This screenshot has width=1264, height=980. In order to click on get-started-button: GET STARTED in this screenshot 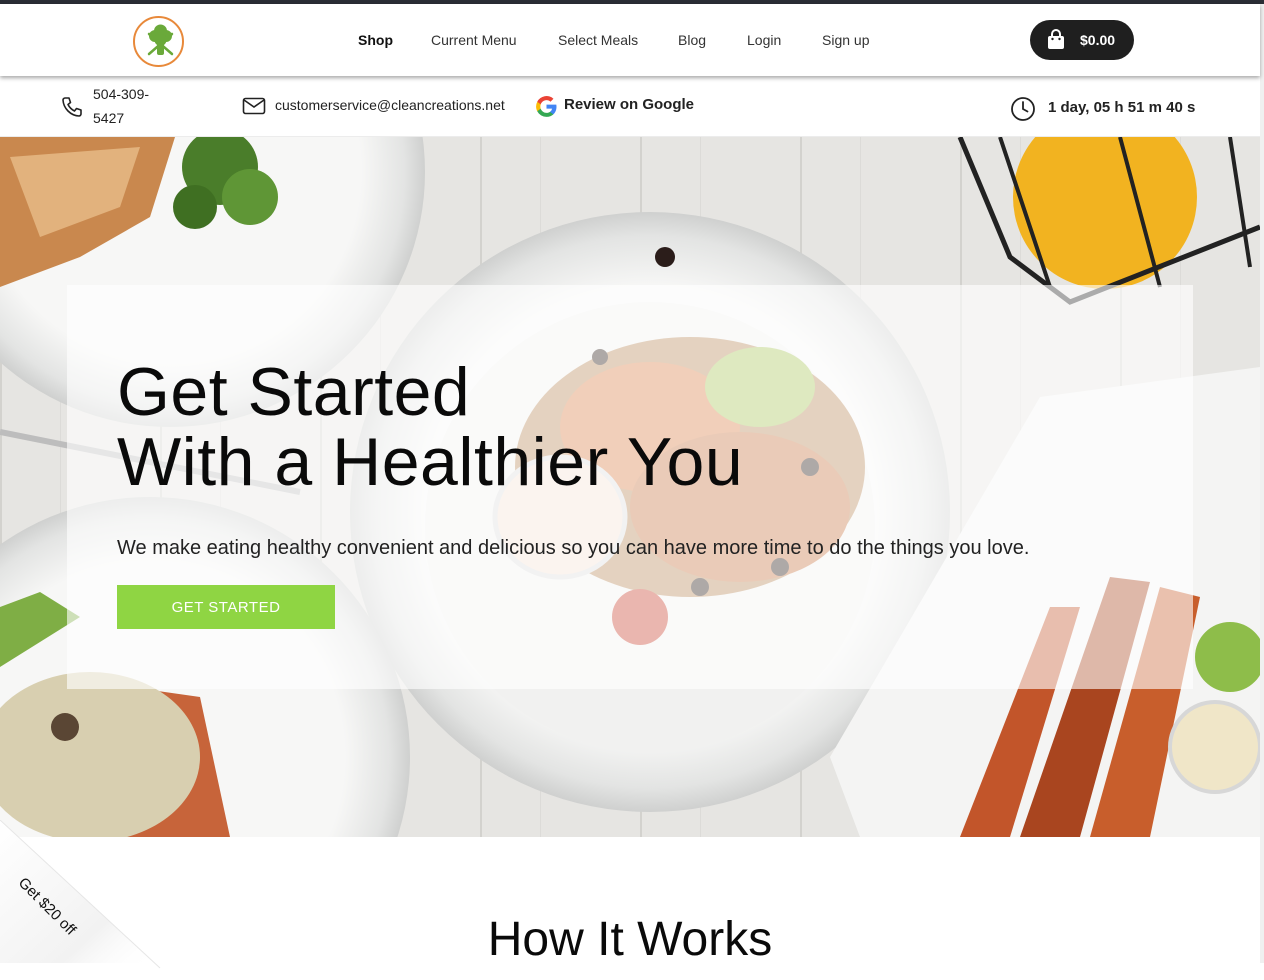, I will do `click(226, 607)`.